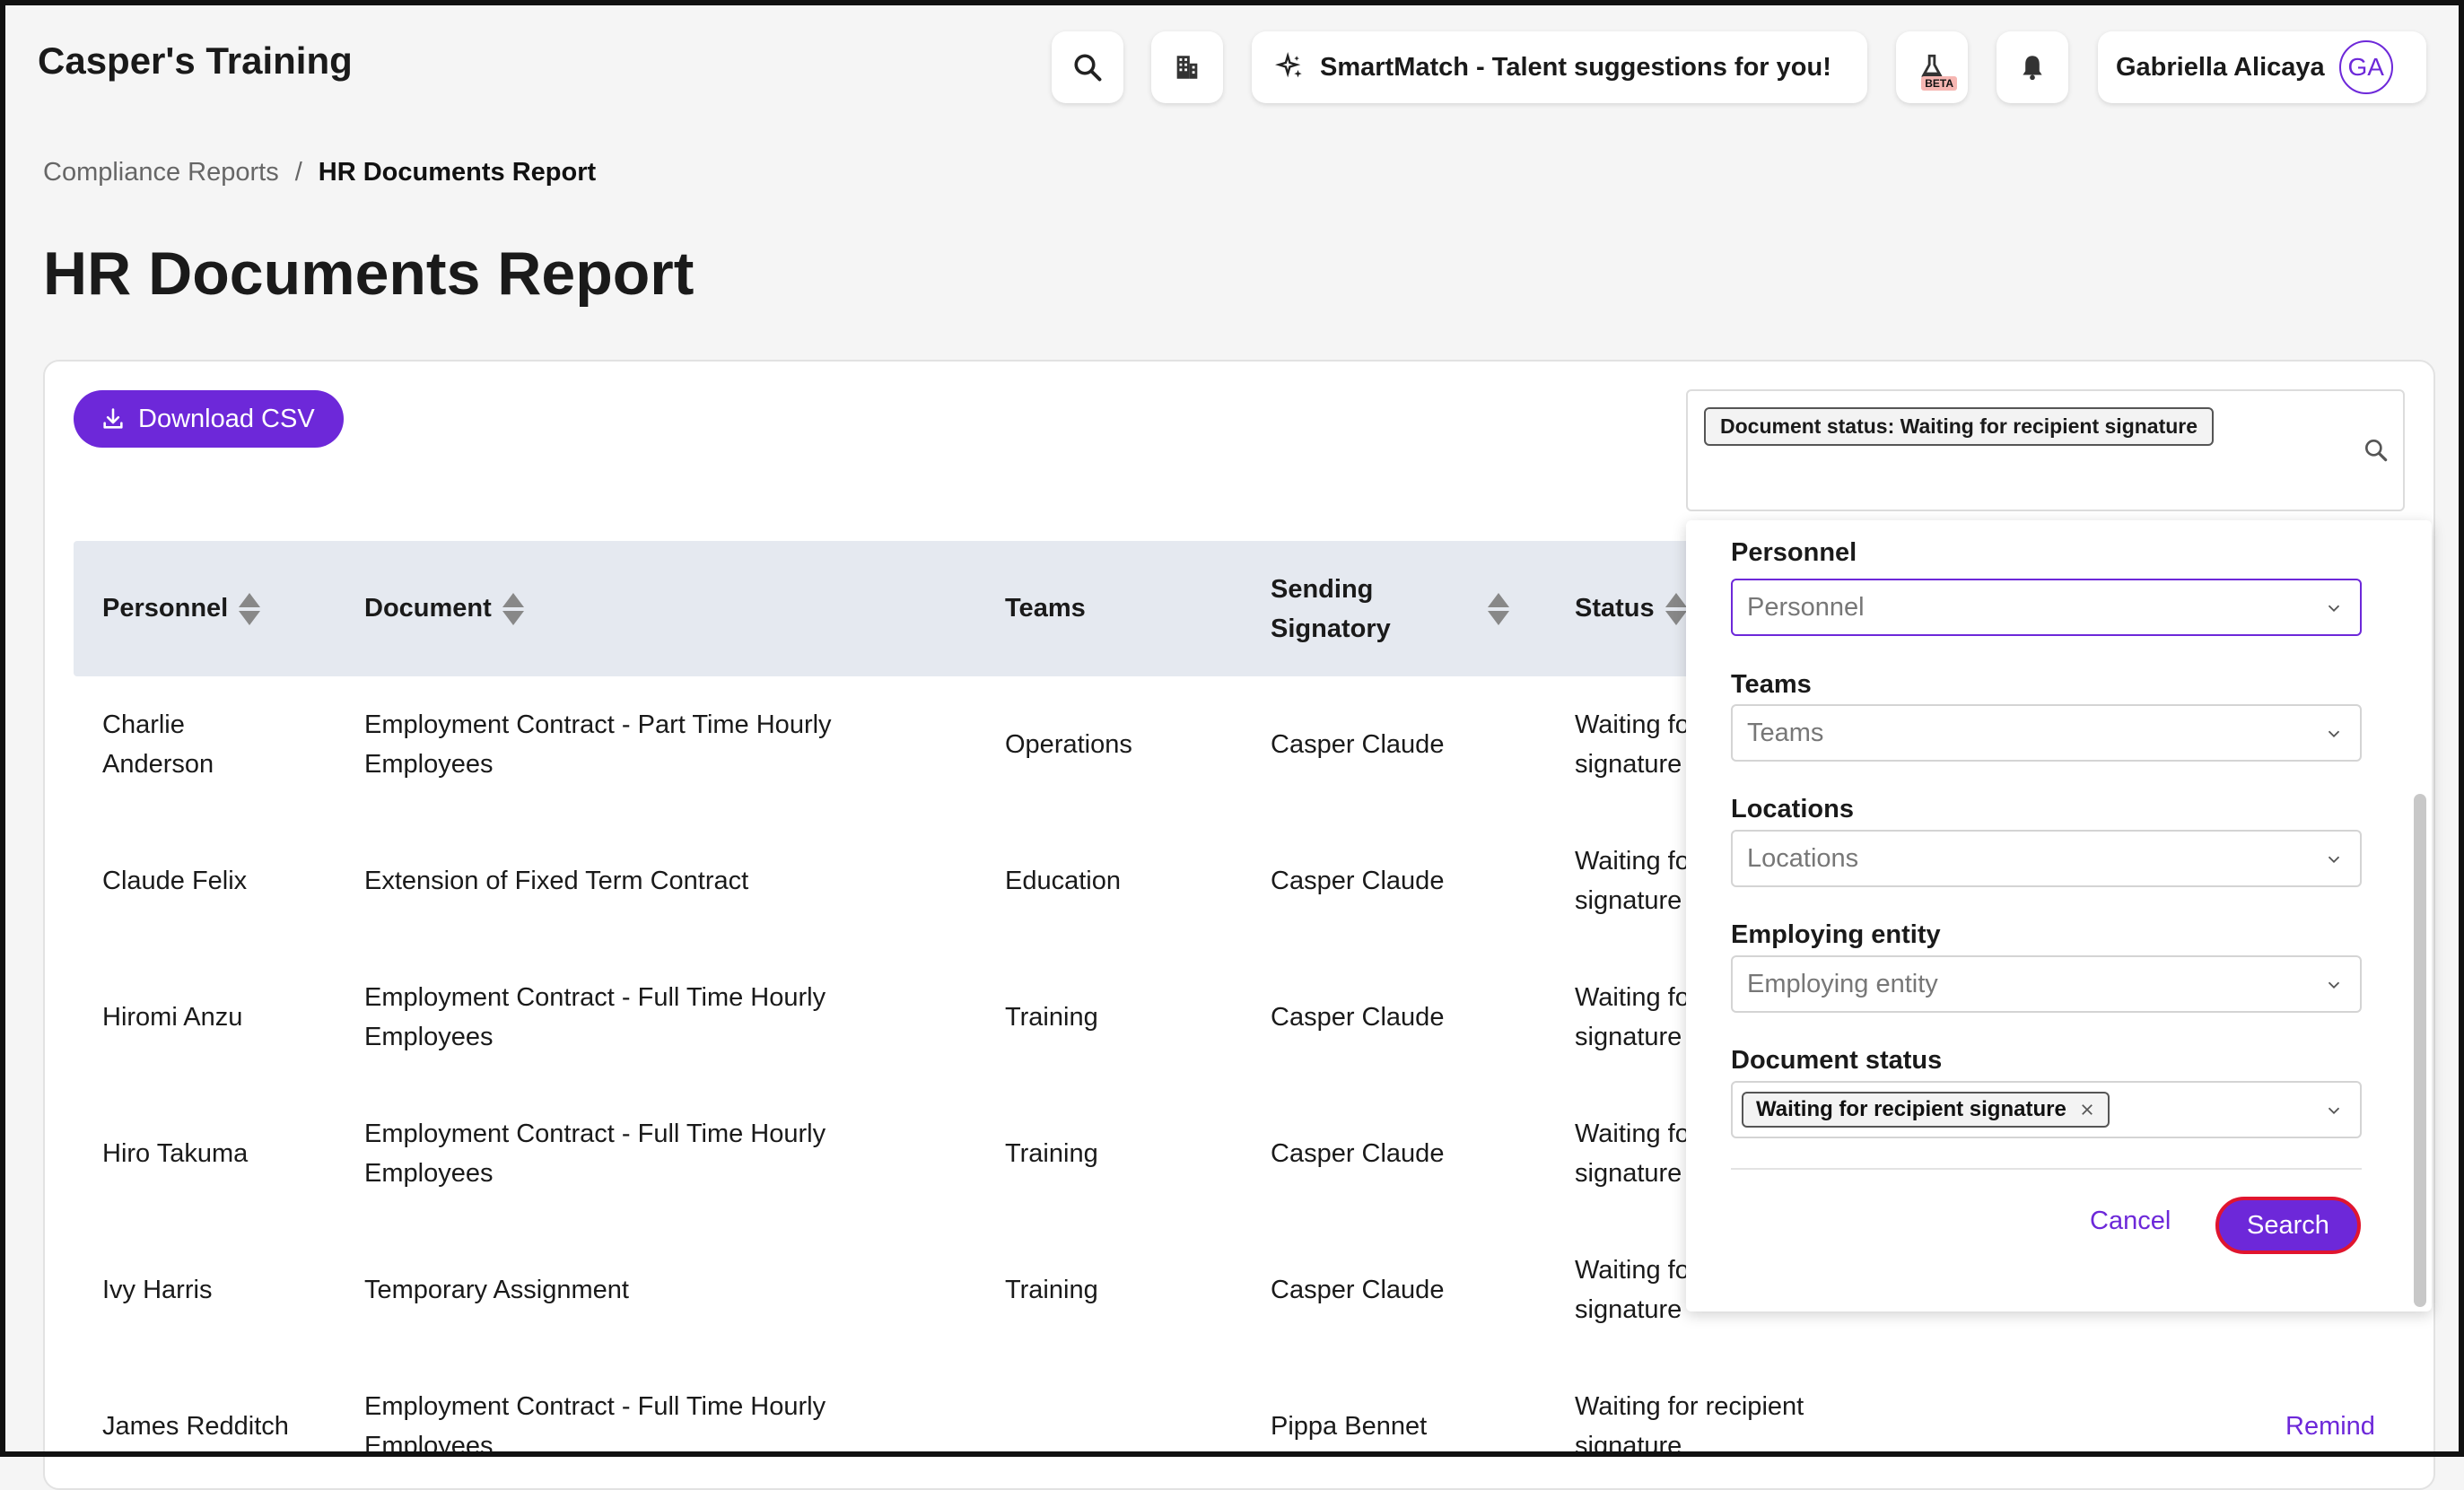 This screenshot has height=1490, width=2464. I want to click on close-icon, so click(2087, 1110).